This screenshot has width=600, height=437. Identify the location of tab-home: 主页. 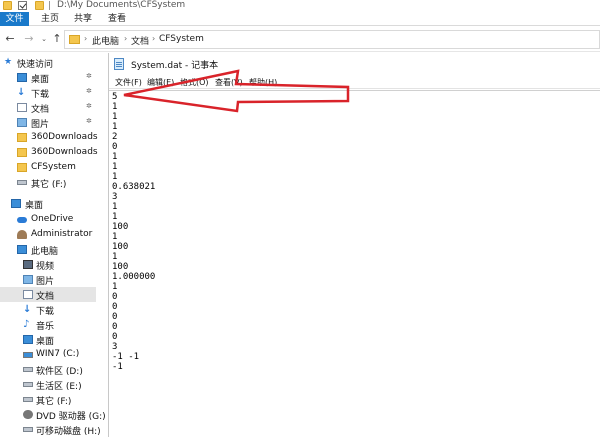
(50, 19).